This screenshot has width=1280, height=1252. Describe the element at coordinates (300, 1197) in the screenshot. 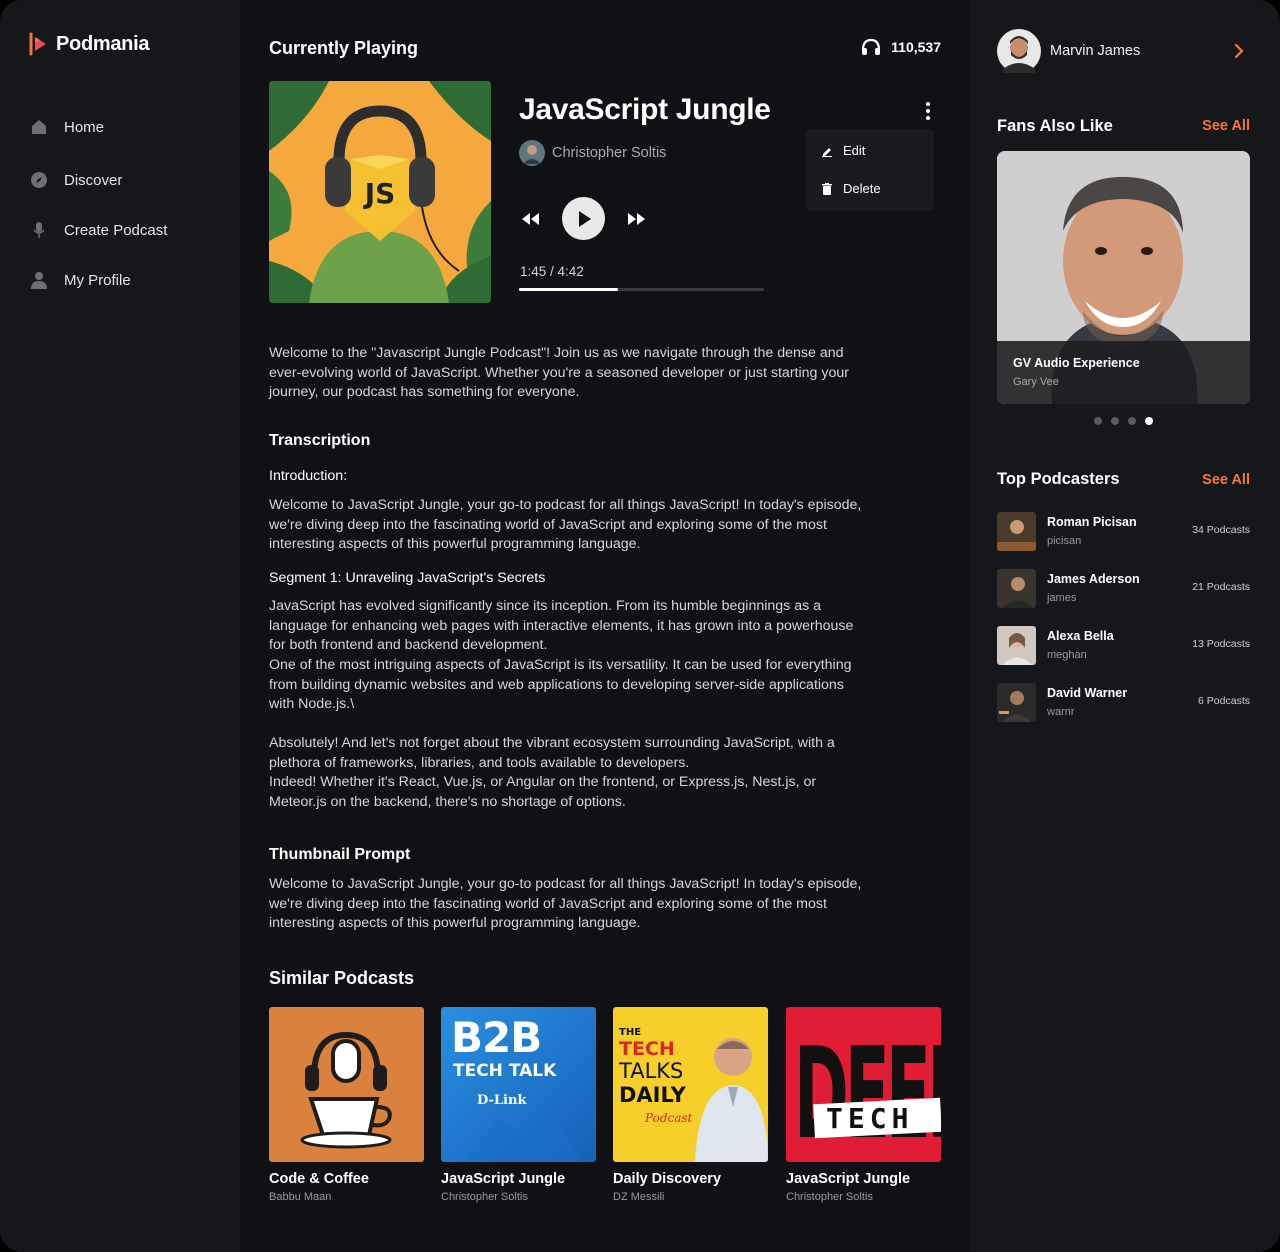

I see `similar-podcast-author: Babbu Maan` at that location.